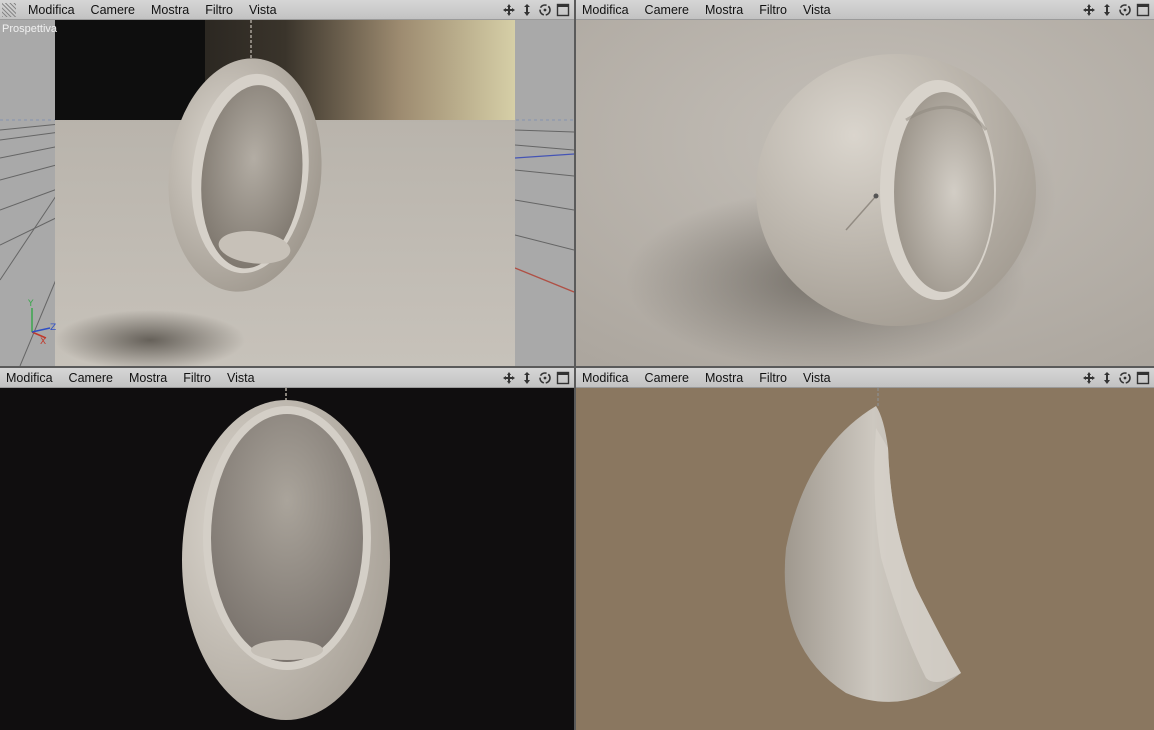 Image resolution: width=1154 pixels, height=730 pixels. Describe the element at coordinates (9, 9) in the screenshot. I see `grip-handle-icon` at that location.